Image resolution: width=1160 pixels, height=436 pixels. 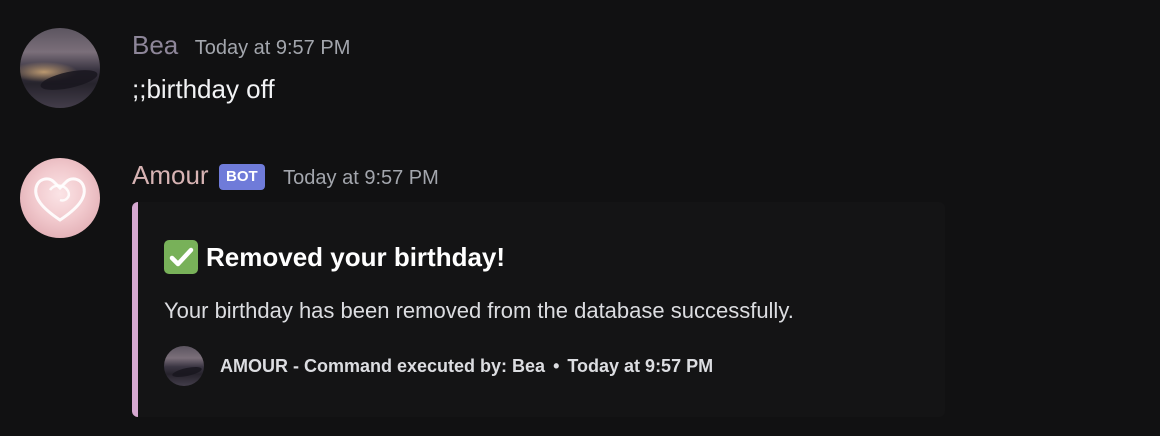 I want to click on heart-logo-icon, so click(x=60, y=199).